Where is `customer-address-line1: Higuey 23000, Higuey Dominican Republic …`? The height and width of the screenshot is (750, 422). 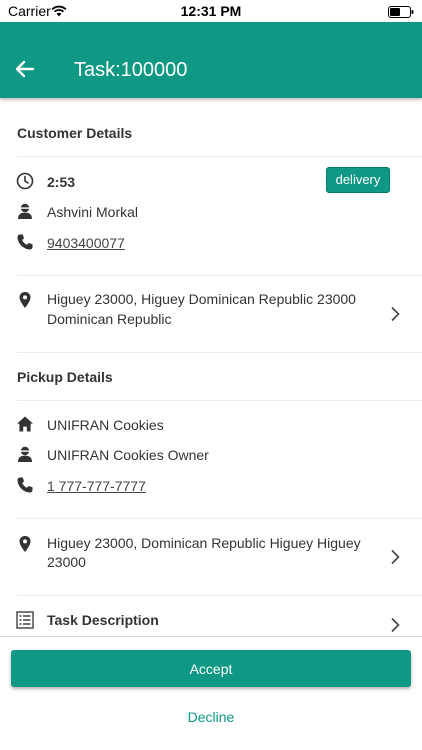 customer-address-line1: Higuey 23000, Higuey Dominican Republic … is located at coordinates (201, 299).